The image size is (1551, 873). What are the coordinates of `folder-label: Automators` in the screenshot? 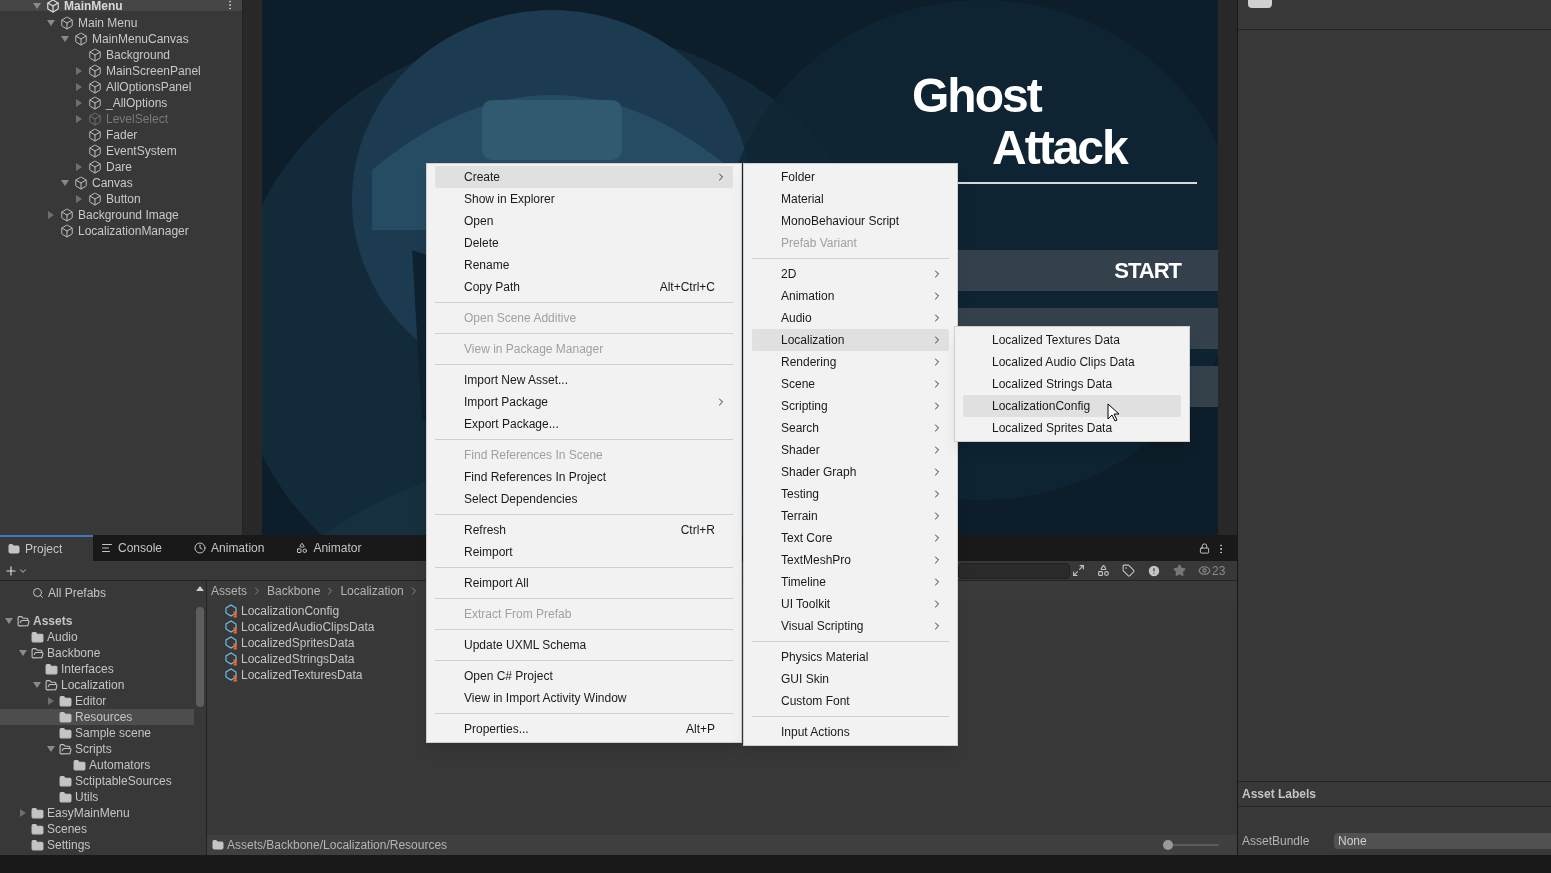 It's located at (120, 765).